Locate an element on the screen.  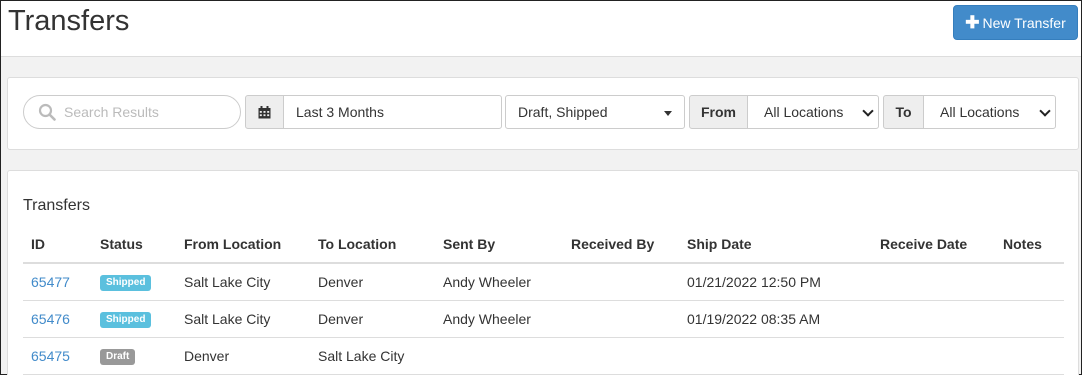
from-location-select: All Locations is located at coordinates (813, 112).